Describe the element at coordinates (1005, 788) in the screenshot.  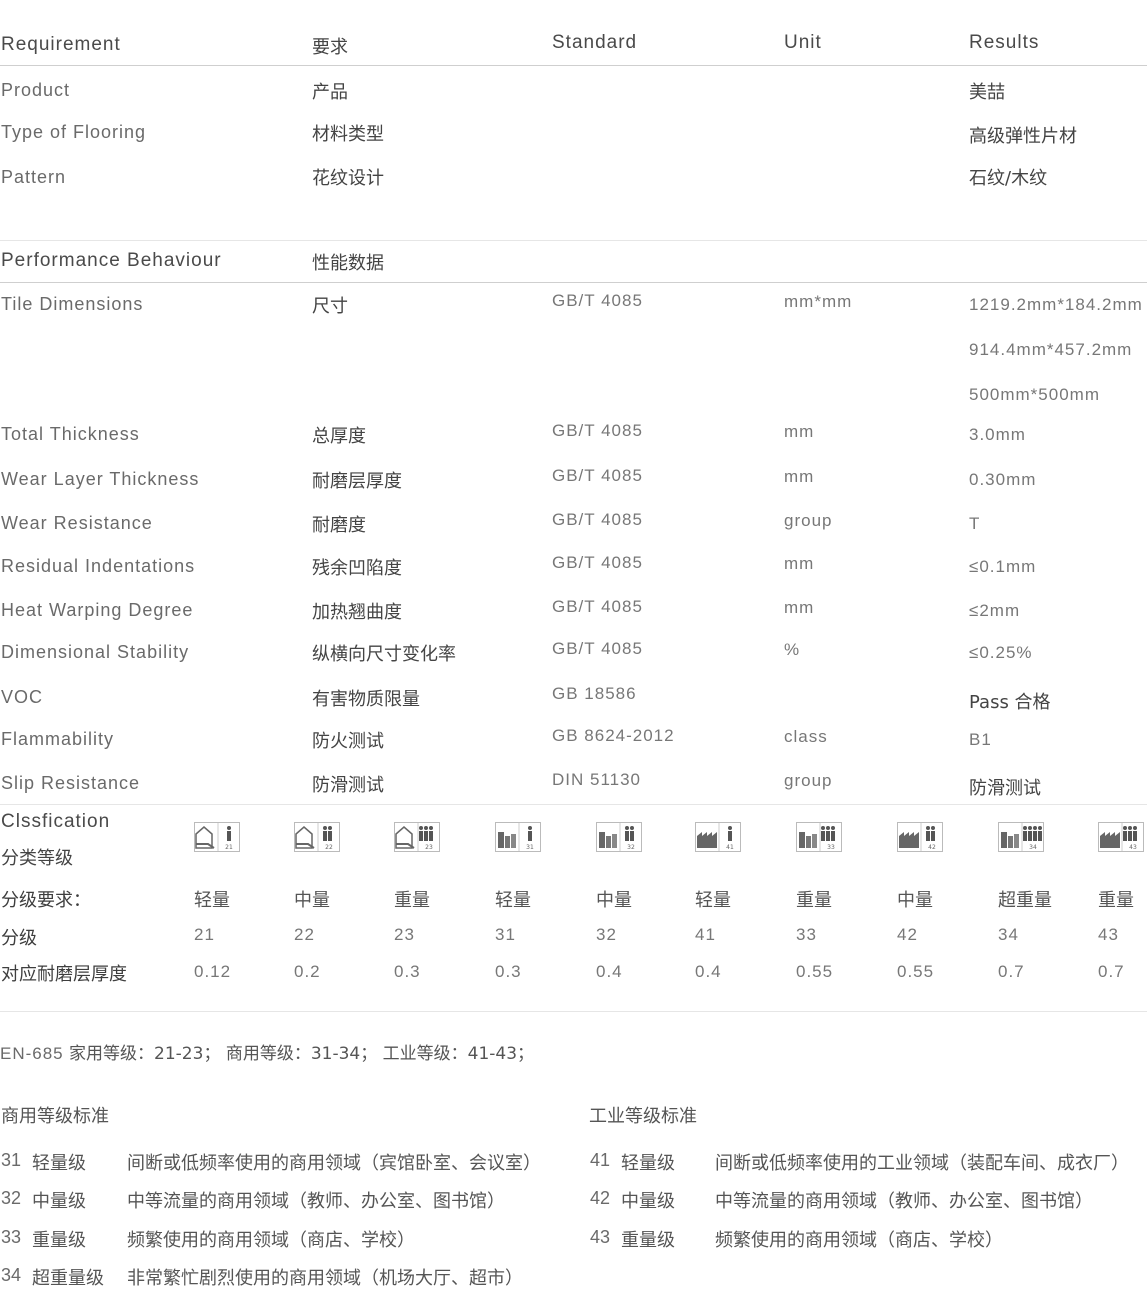
I see `perf-result: 防滑测试` at that location.